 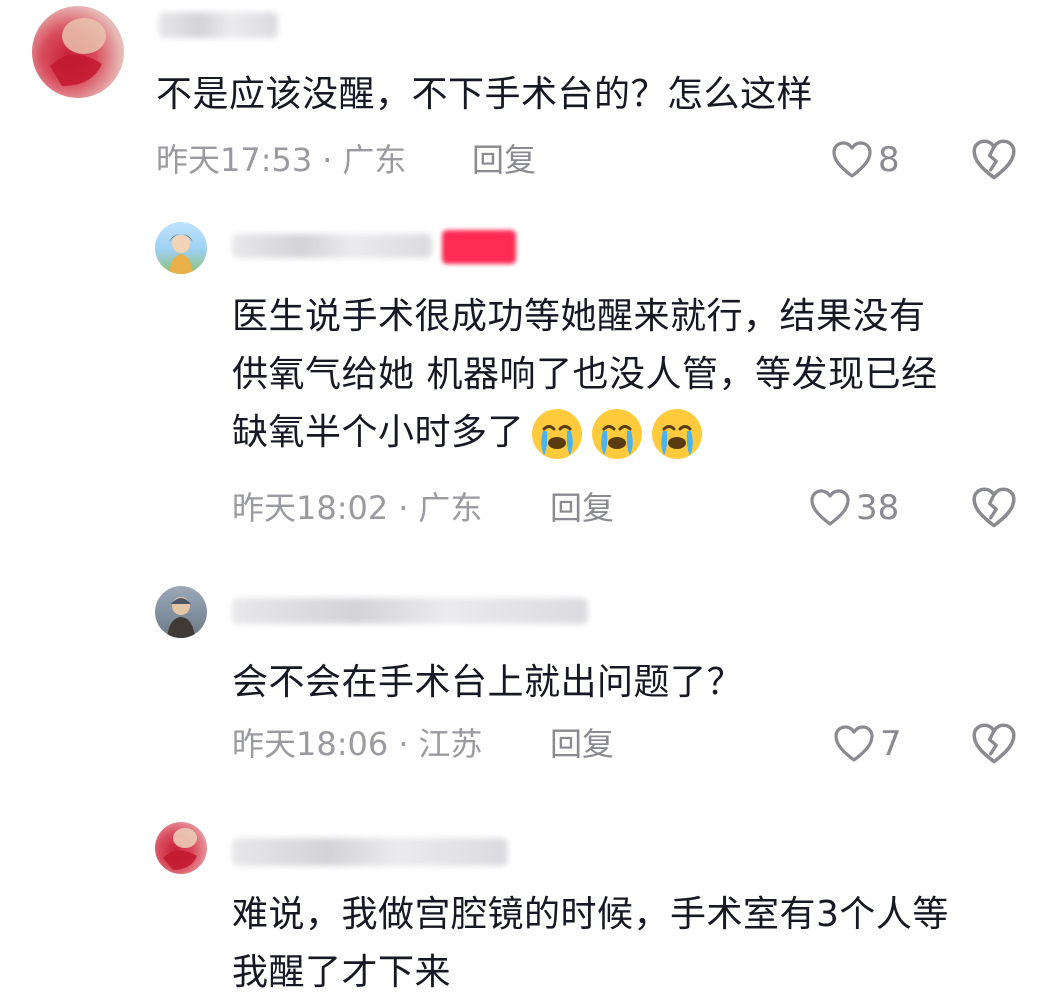 I want to click on comment-text: 难说，我做宫腔镜的时候，手术室有3个人等 我醒了才下来, so click(x=590, y=944).